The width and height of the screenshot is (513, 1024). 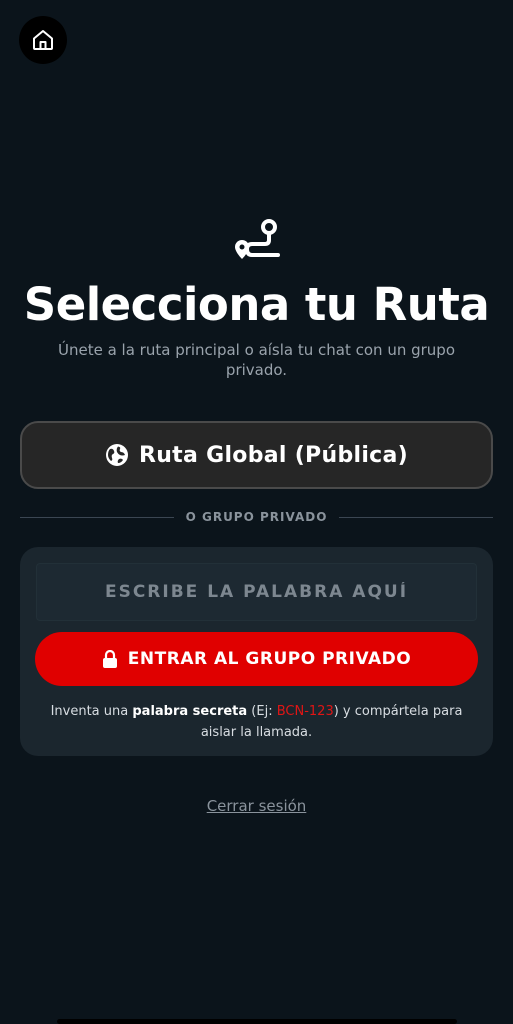 I want to click on lock-icon, so click(x=109, y=659).